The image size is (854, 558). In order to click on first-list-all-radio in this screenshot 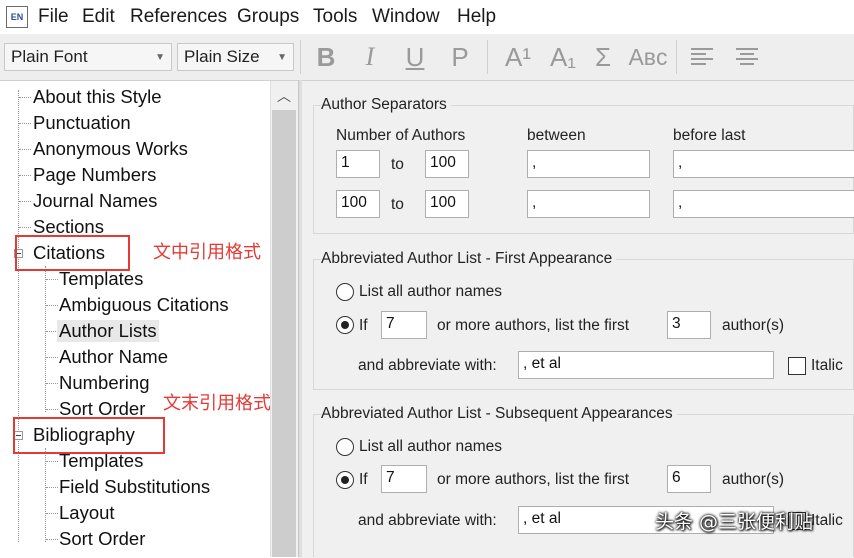, I will do `click(345, 292)`.